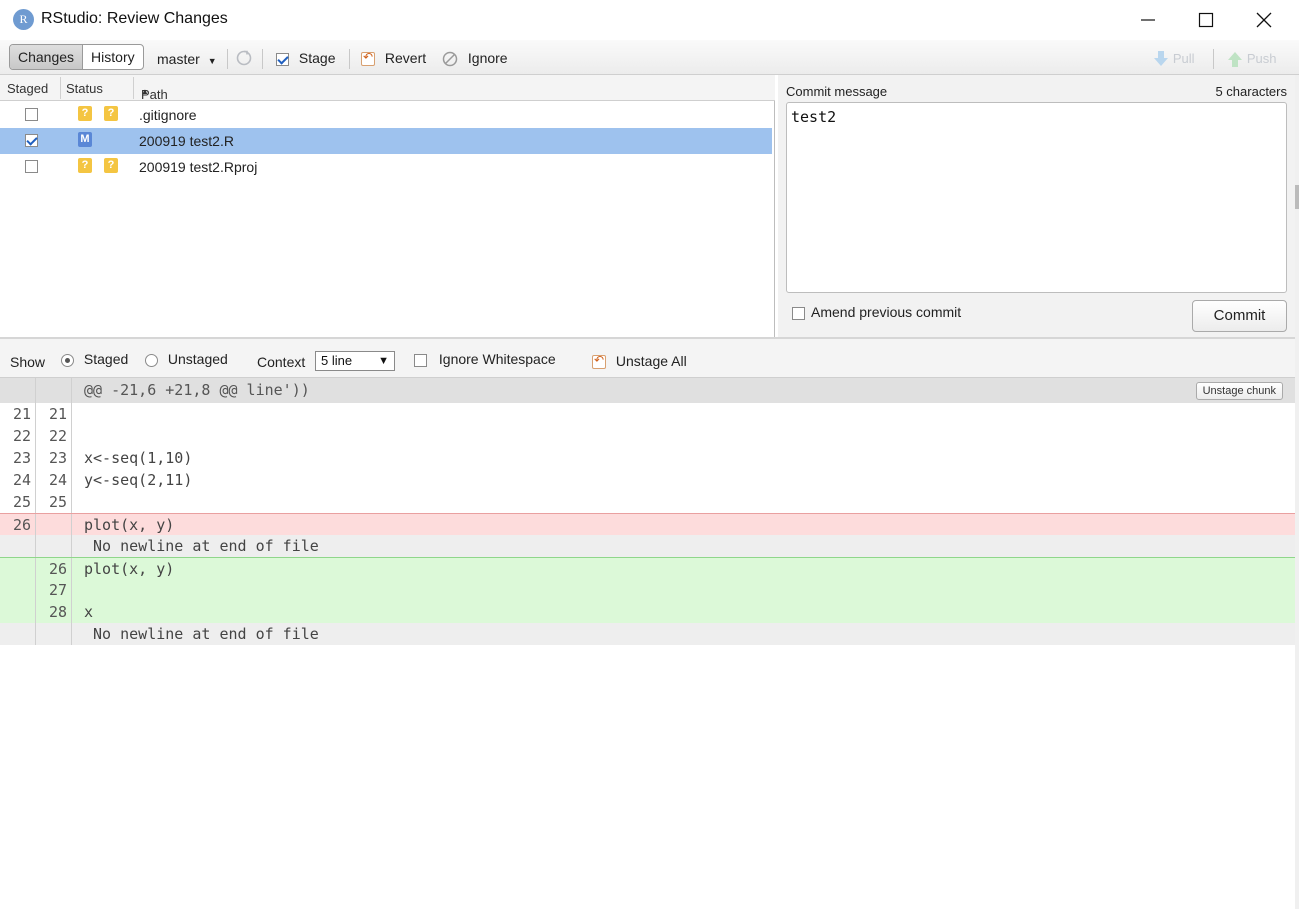 This screenshot has width=1299, height=909. Describe the element at coordinates (420, 360) in the screenshot. I see `ignore-whitespace-check` at that location.